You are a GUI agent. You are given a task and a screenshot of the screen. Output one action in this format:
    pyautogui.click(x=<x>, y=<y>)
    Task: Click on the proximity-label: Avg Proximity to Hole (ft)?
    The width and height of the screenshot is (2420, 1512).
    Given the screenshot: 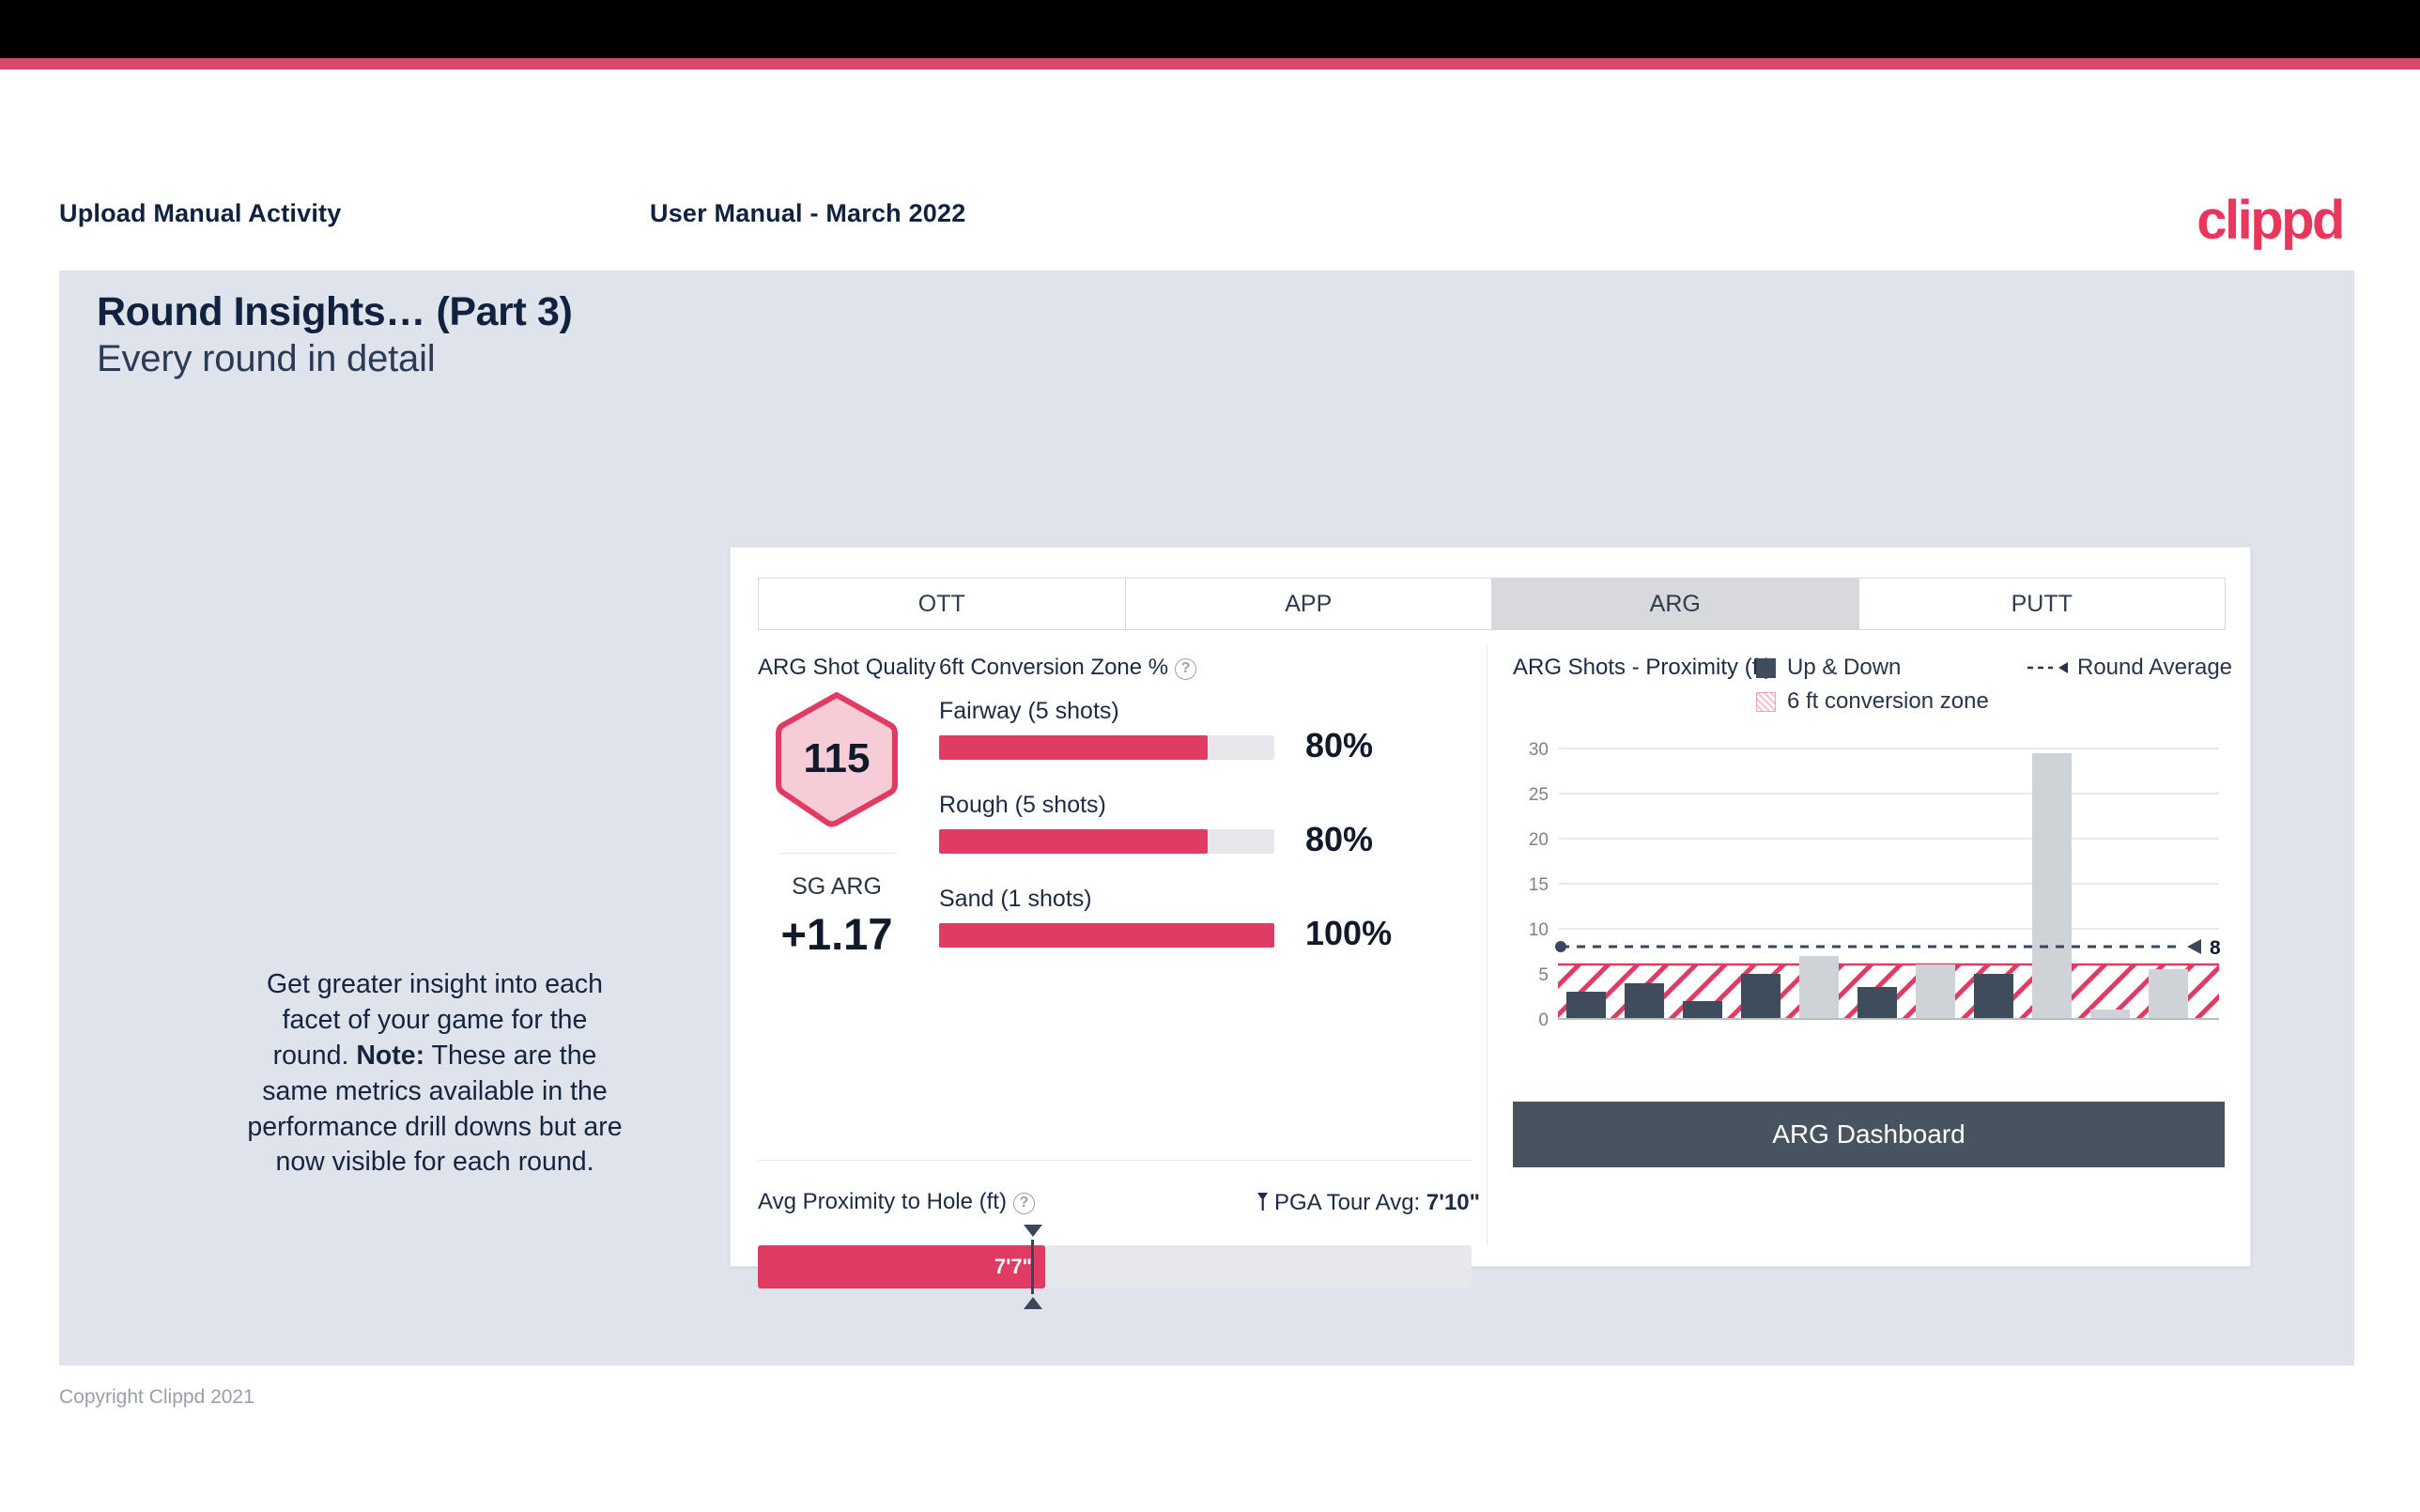 What is the action you would take?
    pyautogui.click(x=897, y=1202)
    